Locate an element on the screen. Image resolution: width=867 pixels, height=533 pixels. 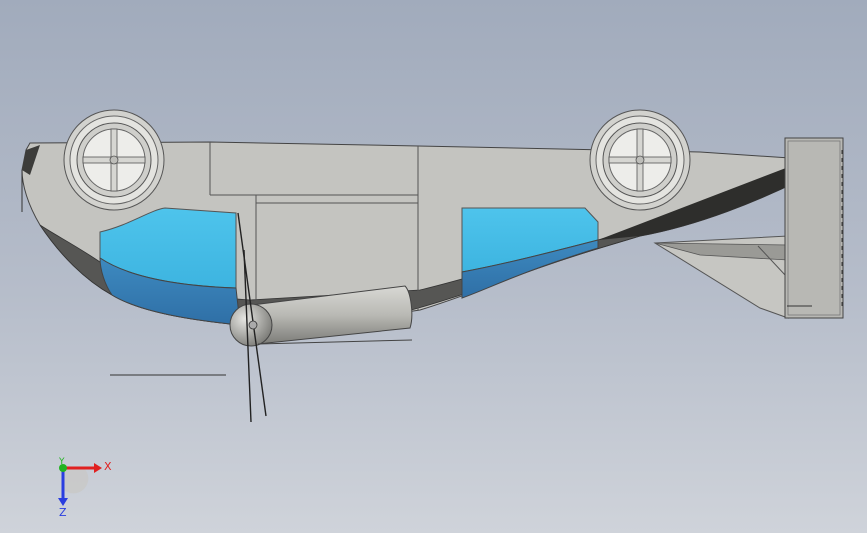
rear-window is located at coordinates (530, 253).